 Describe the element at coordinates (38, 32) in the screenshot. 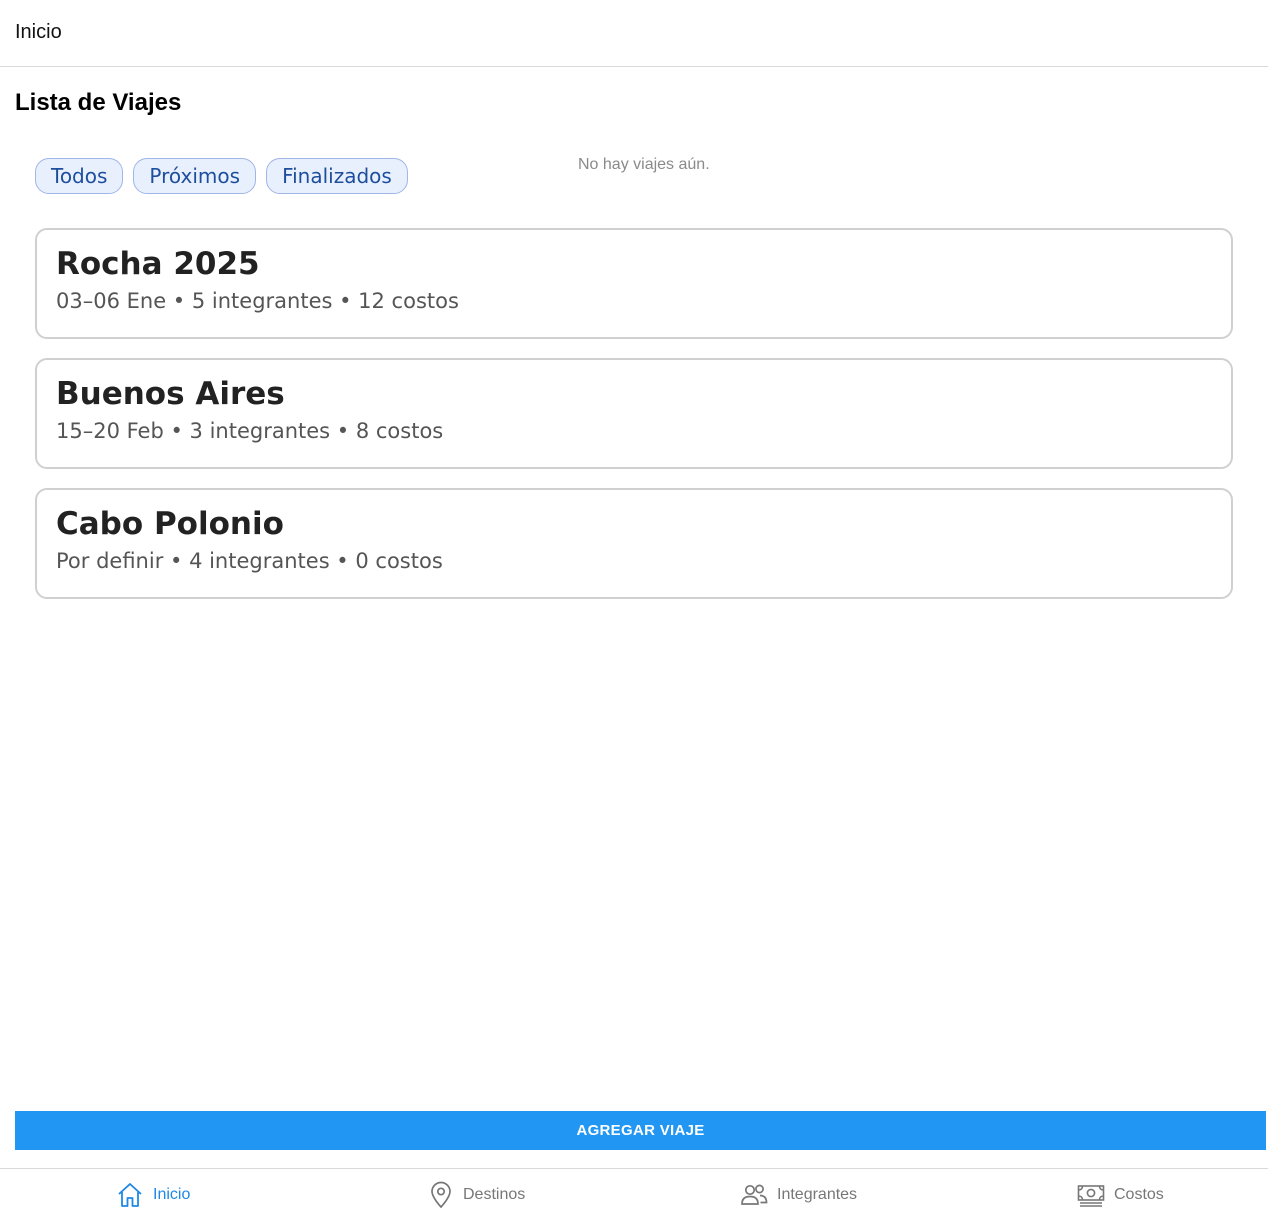

I see `header-title: Inicio` at that location.